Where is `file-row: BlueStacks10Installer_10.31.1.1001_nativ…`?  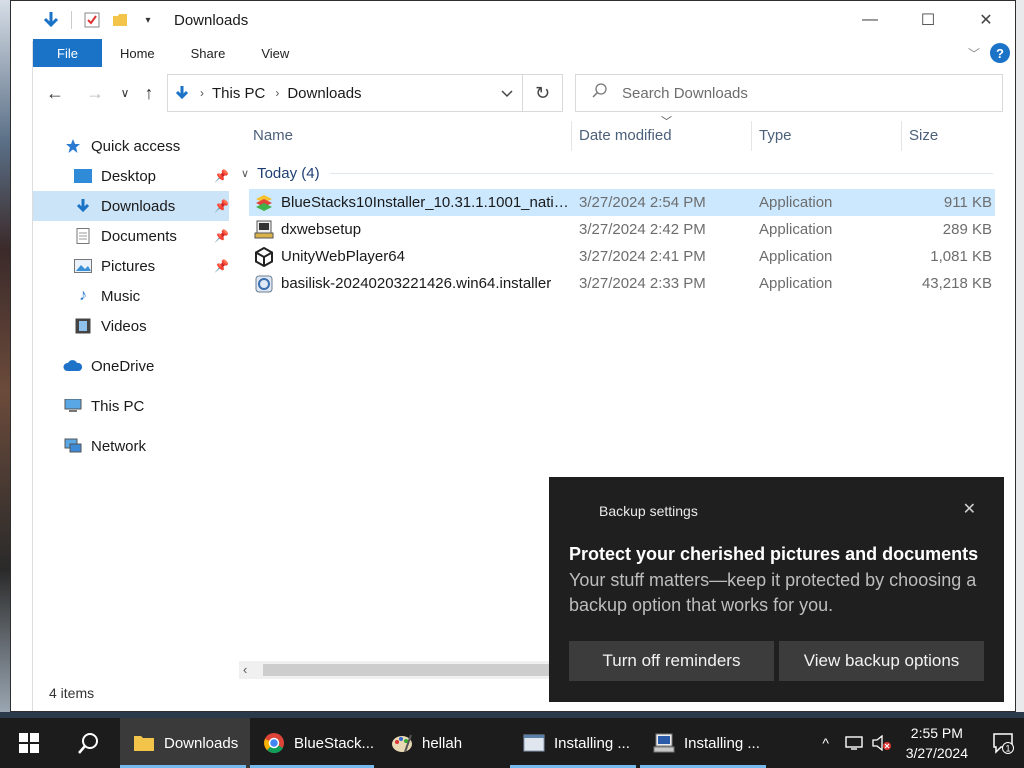
file-row: BlueStacks10Installer_10.31.1.1001_nativ… is located at coordinates (622, 202).